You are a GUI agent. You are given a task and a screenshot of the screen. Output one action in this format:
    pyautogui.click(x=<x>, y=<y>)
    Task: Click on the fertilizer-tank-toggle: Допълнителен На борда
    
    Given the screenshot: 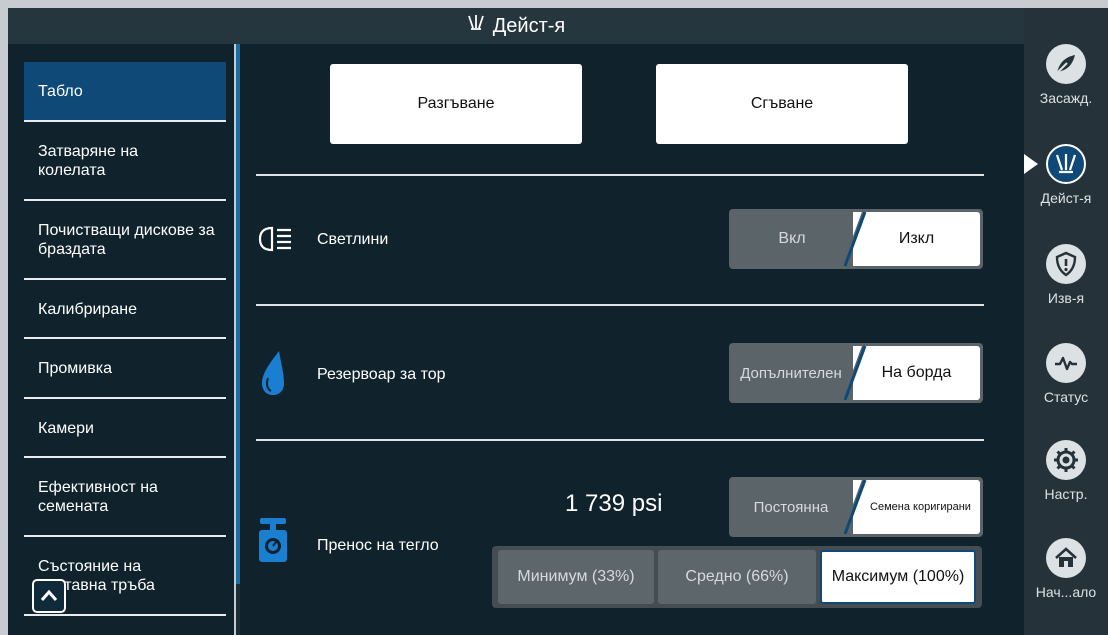 What is the action you would take?
    pyautogui.click(x=856, y=373)
    